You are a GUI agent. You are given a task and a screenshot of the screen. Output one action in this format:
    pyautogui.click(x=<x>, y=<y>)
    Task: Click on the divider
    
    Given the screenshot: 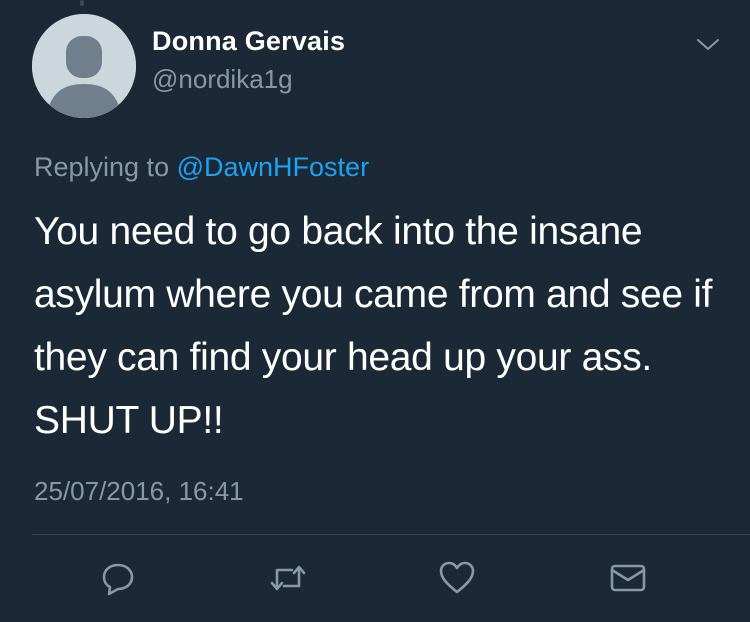 What is the action you would take?
    pyautogui.click(x=391, y=534)
    